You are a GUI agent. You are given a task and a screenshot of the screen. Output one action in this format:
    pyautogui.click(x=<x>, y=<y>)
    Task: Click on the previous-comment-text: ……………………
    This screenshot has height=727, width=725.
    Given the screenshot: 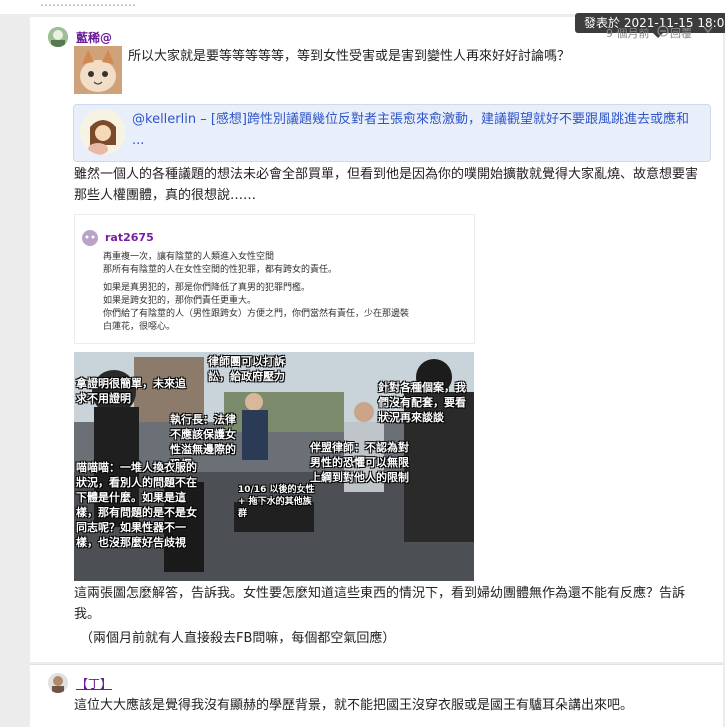 What is the action you would take?
    pyautogui.click(x=88, y=4)
    